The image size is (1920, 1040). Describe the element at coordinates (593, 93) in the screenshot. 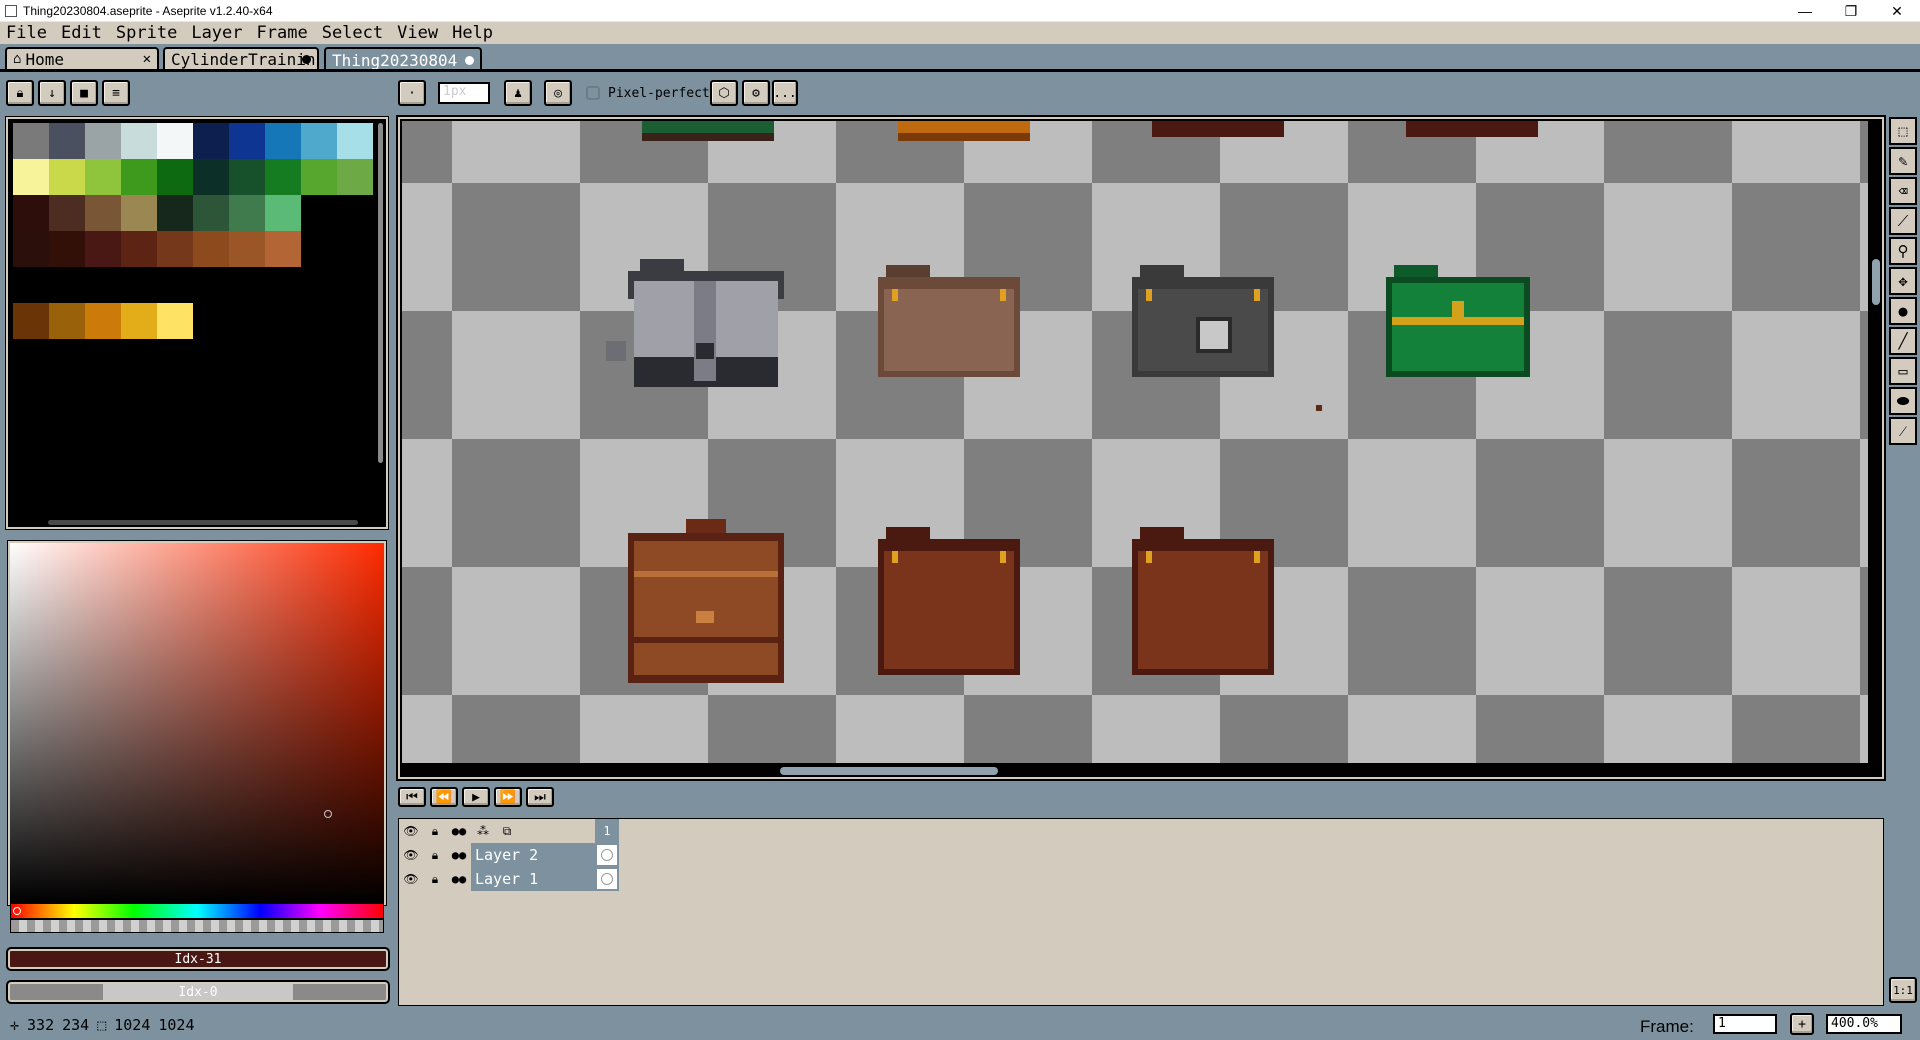

I see `pixel-perfect-checkbox` at that location.